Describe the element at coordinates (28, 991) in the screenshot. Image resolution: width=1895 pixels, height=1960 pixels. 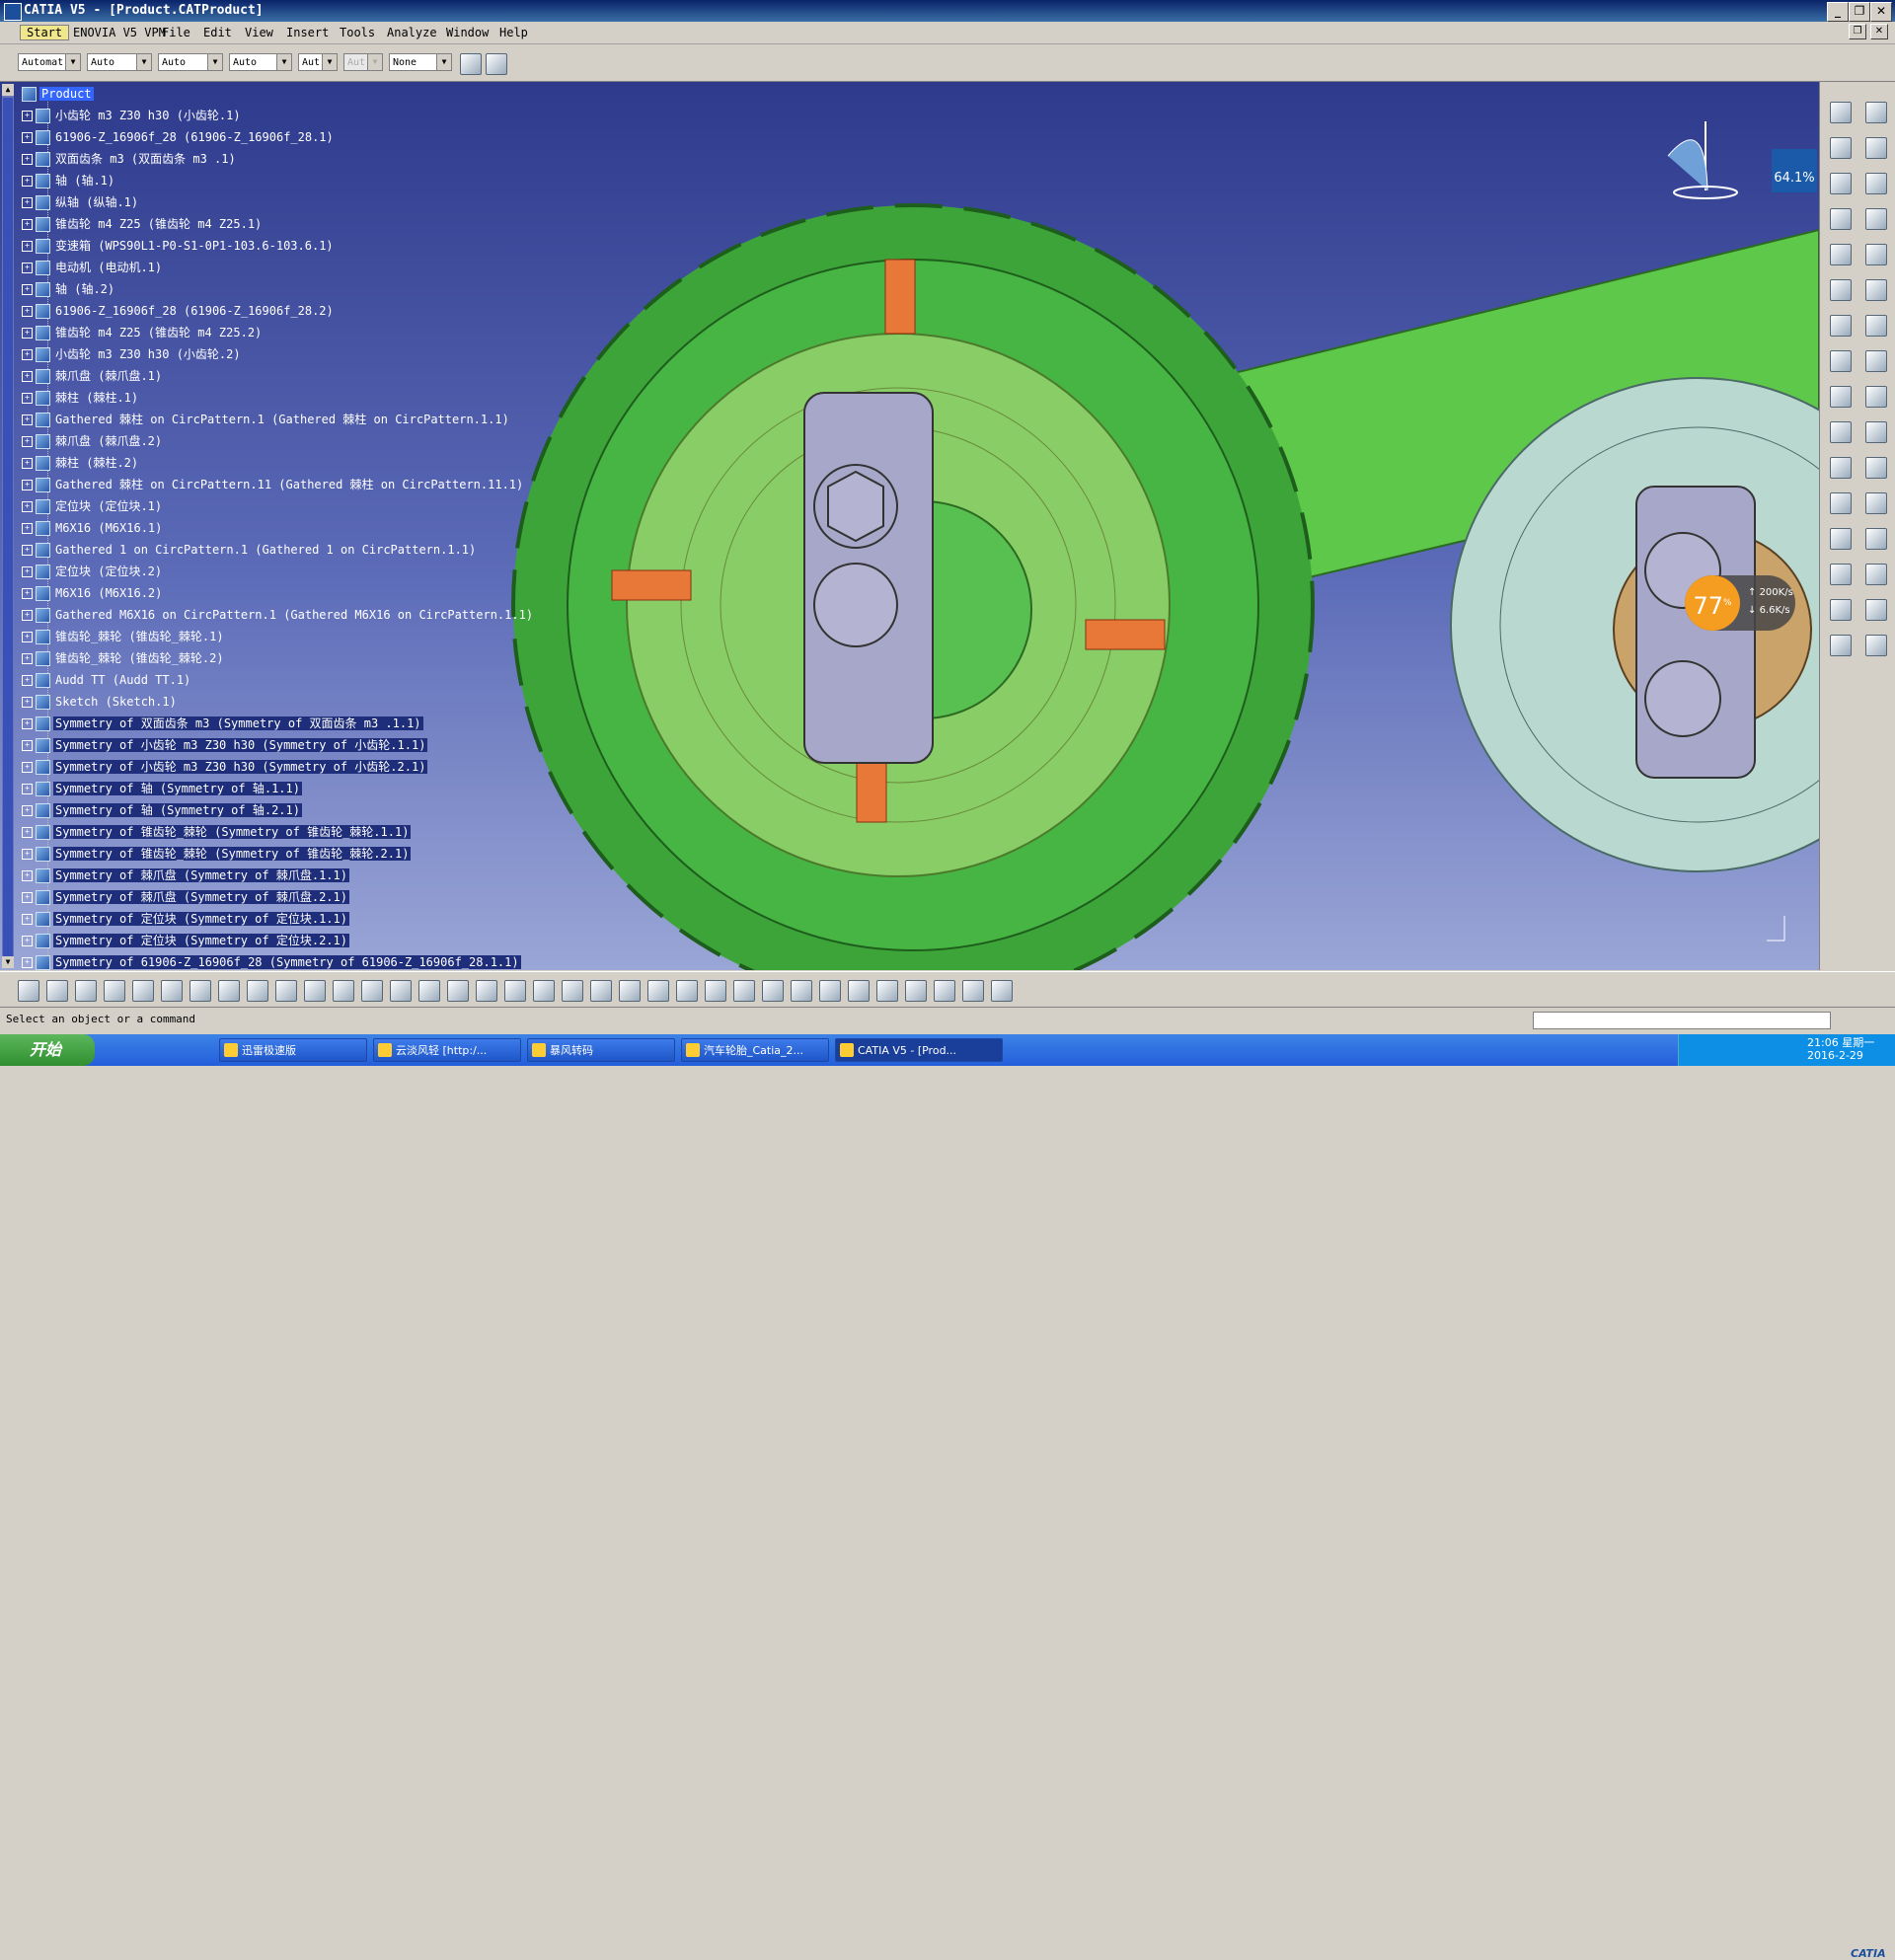
I see `new-icon` at that location.